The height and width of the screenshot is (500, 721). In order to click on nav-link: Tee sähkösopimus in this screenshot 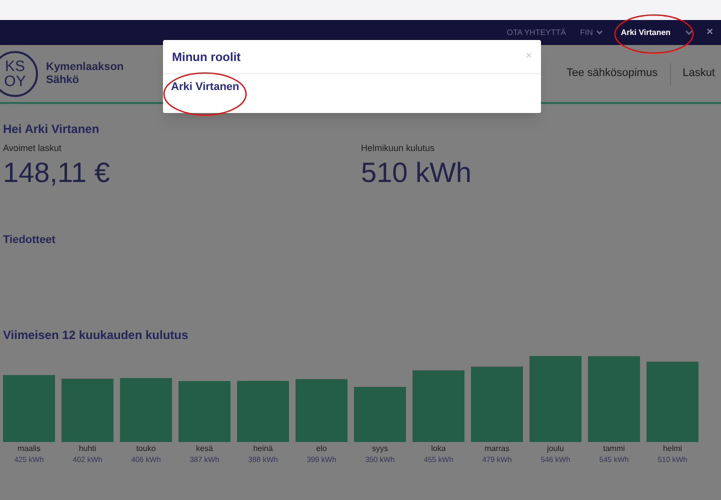, I will do `click(612, 73)`.